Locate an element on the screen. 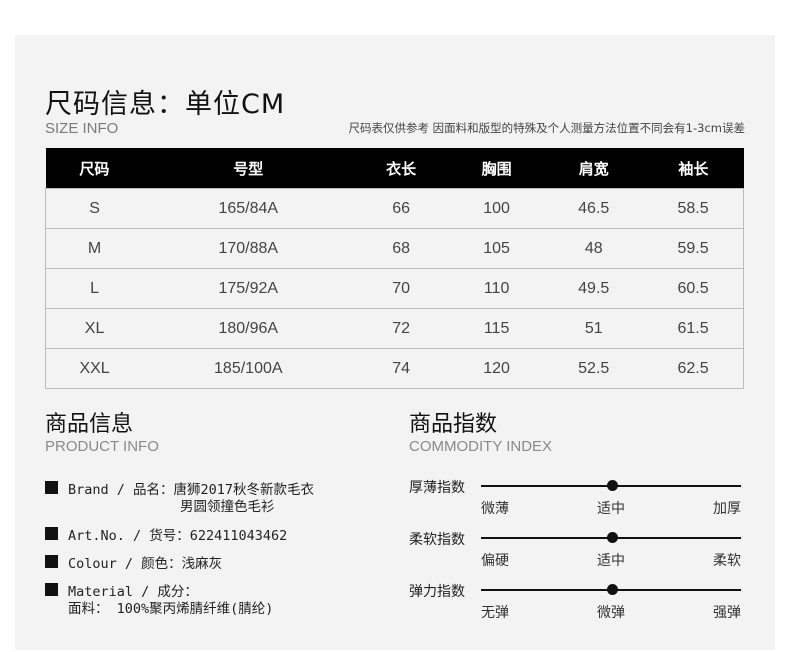 This screenshot has height=652, width=790. table-cell: XXL is located at coordinates (94, 368).